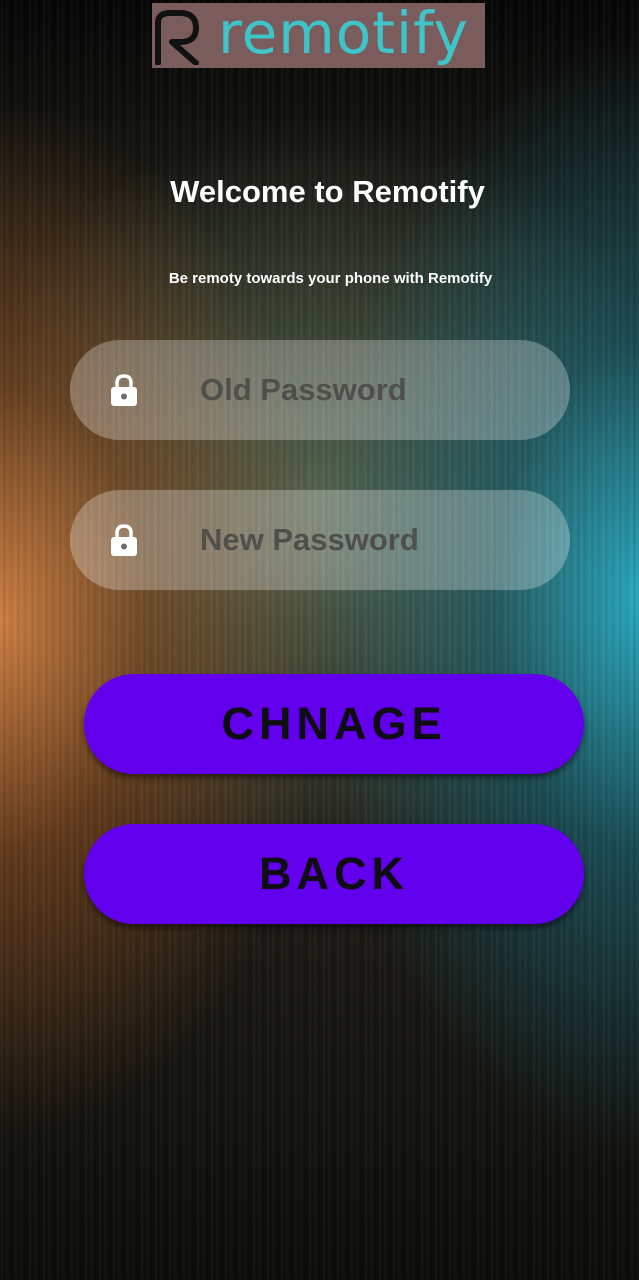 Image resolution: width=639 pixels, height=1280 pixels. I want to click on old-password-field, so click(320, 390).